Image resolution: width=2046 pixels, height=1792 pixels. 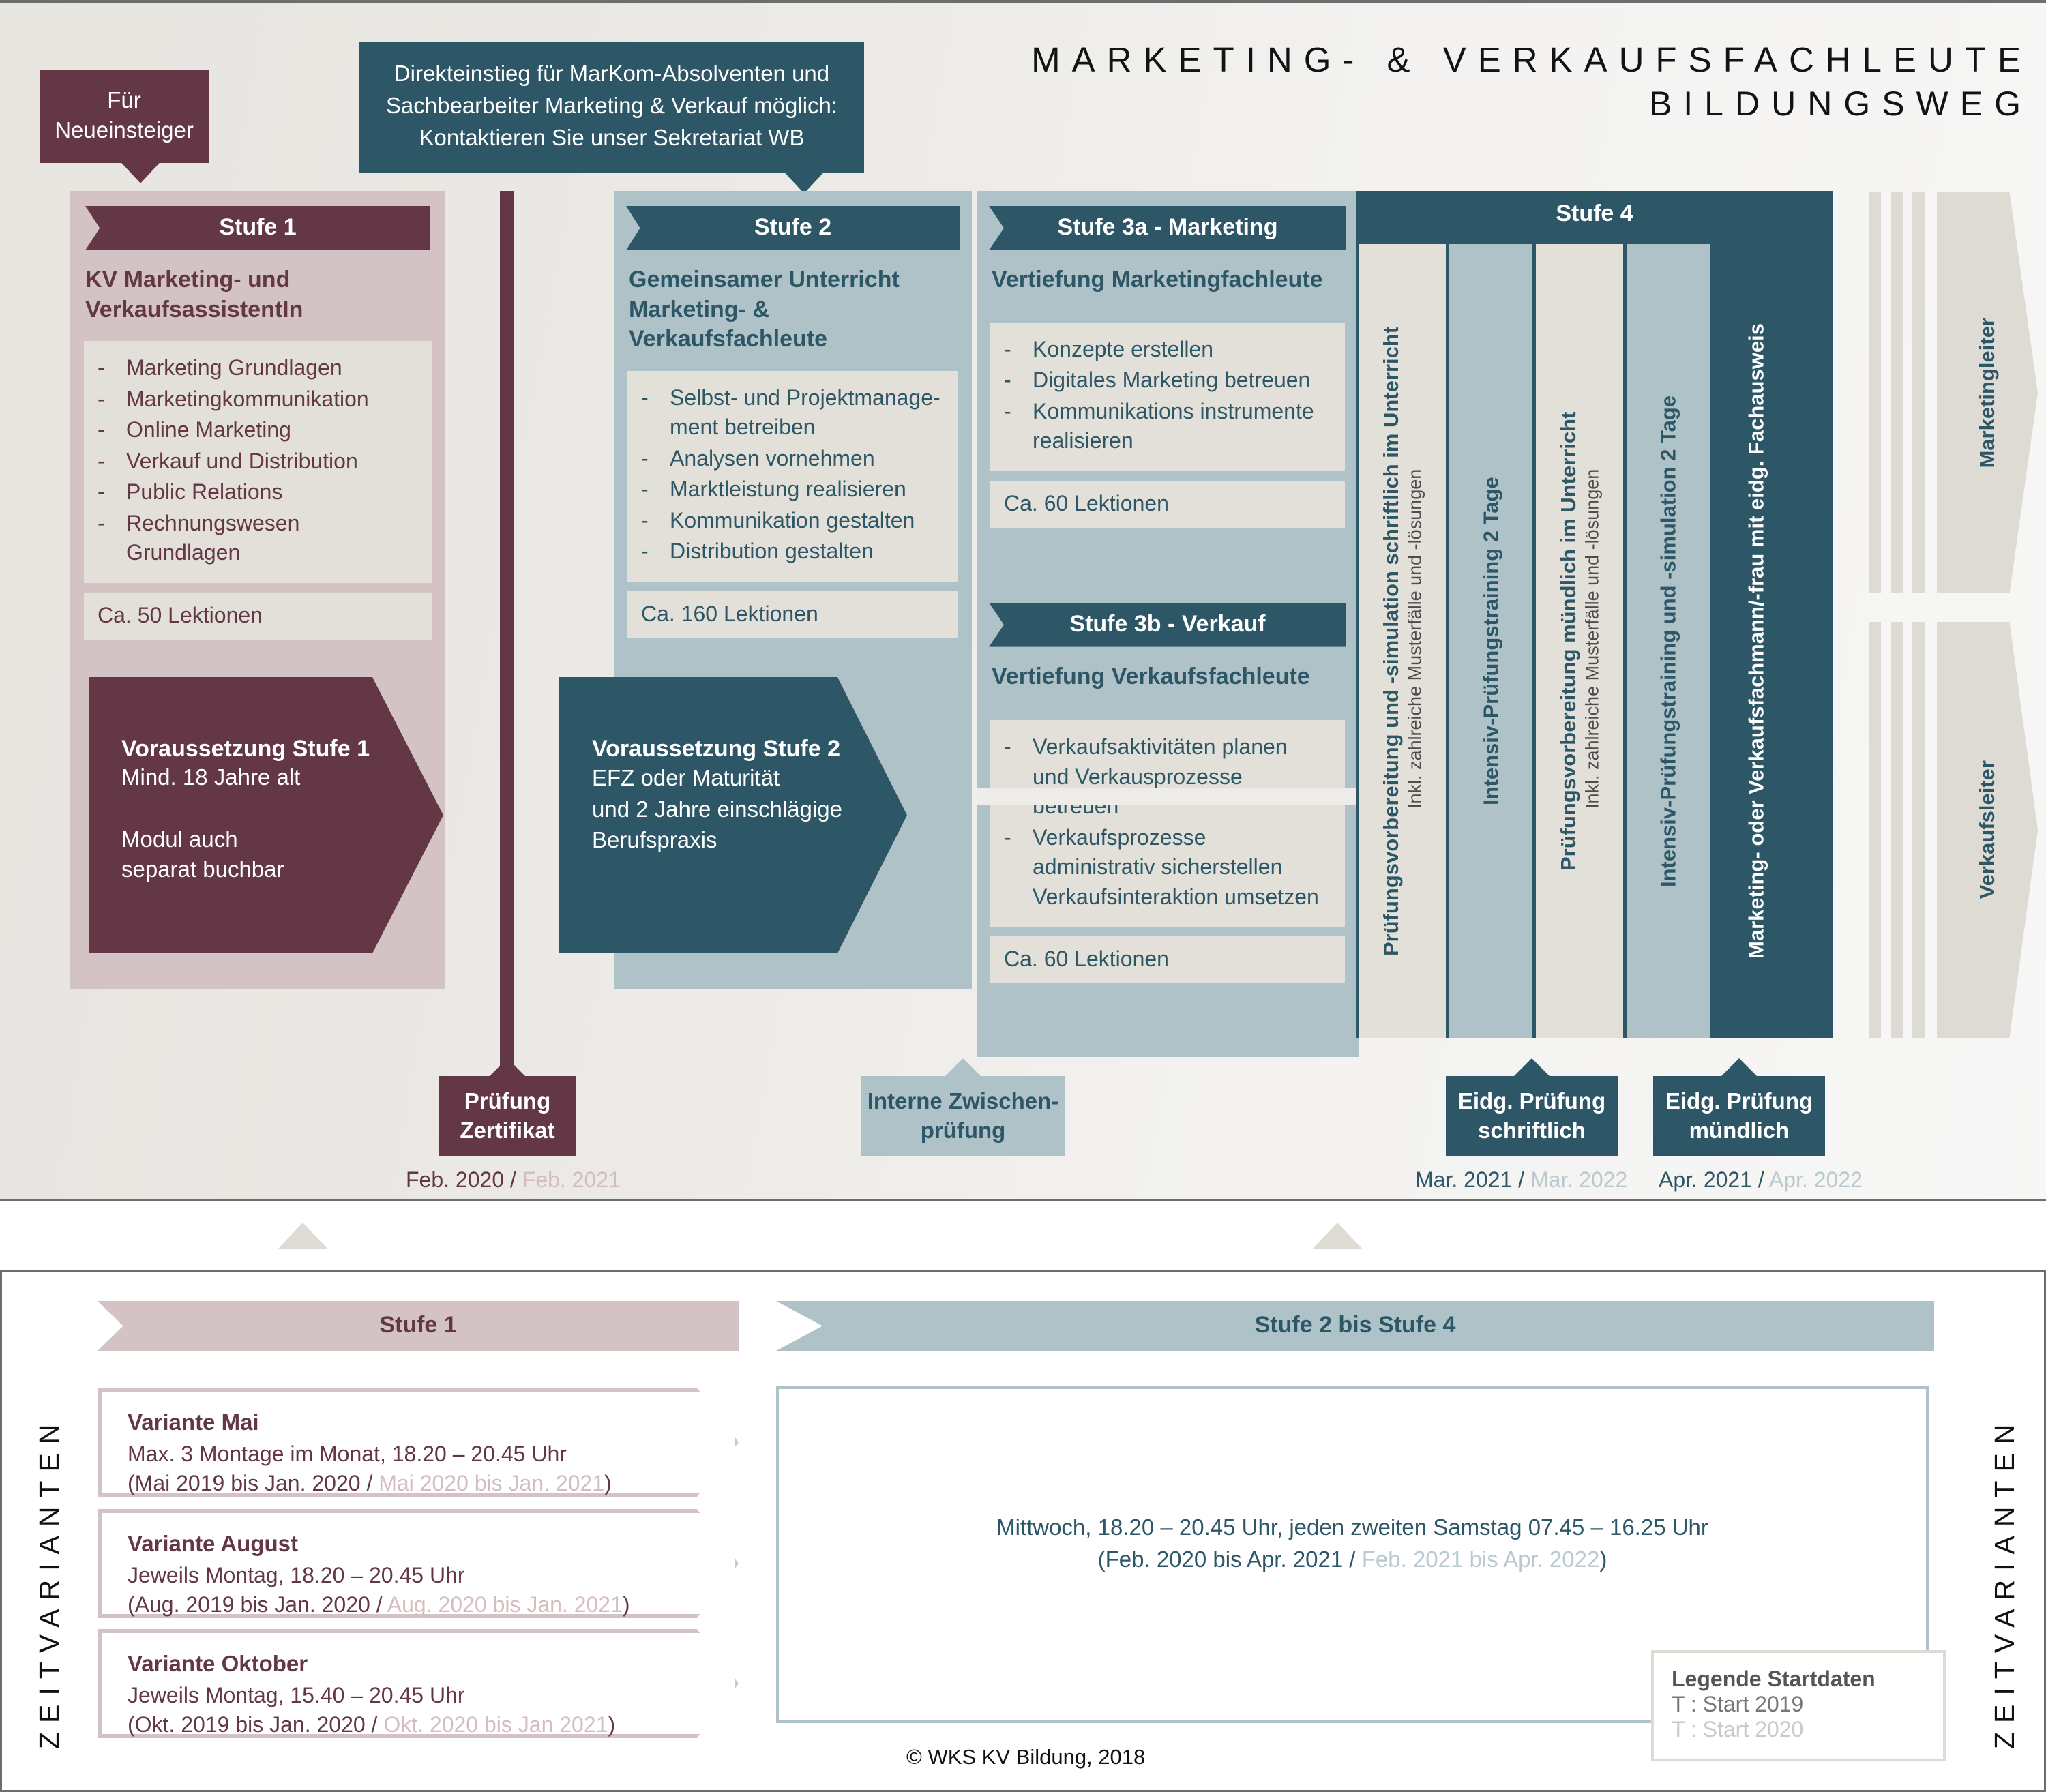 What do you see at coordinates (1174, 425) in the screenshot?
I see `topic-label: Kommunikations instrumente realisieren` at bounding box center [1174, 425].